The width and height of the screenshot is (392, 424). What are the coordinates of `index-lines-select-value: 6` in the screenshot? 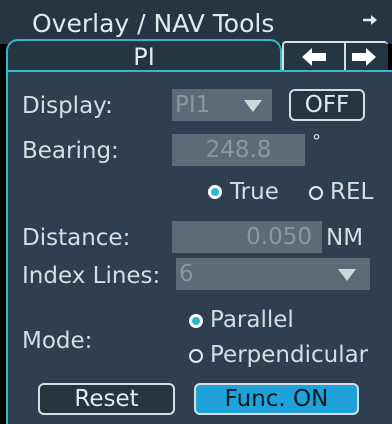 It's located at (186, 274).